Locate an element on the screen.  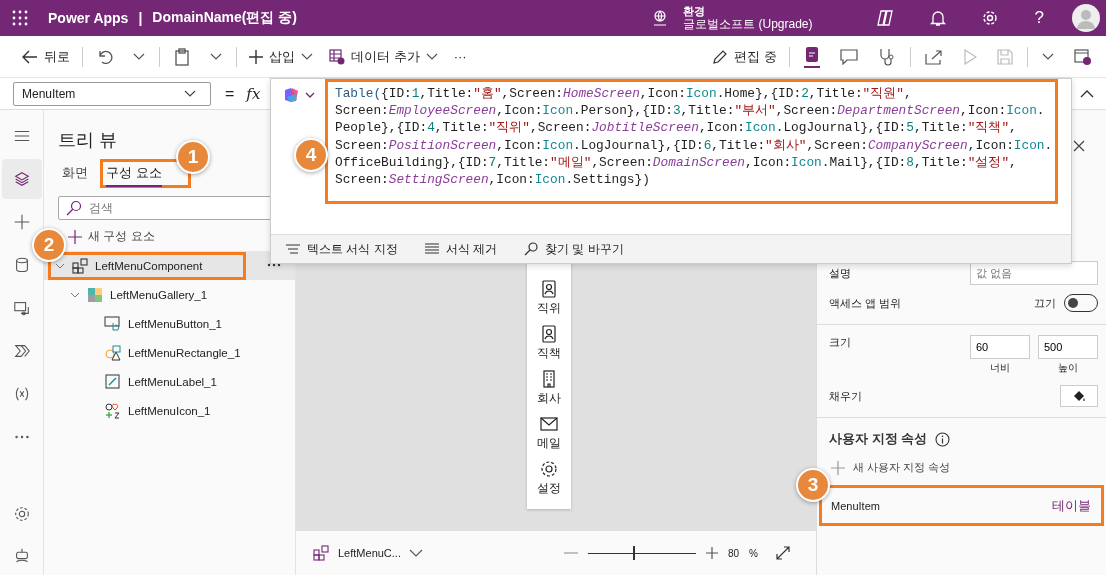
tab: 화면 is located at coordinates (75, 173).